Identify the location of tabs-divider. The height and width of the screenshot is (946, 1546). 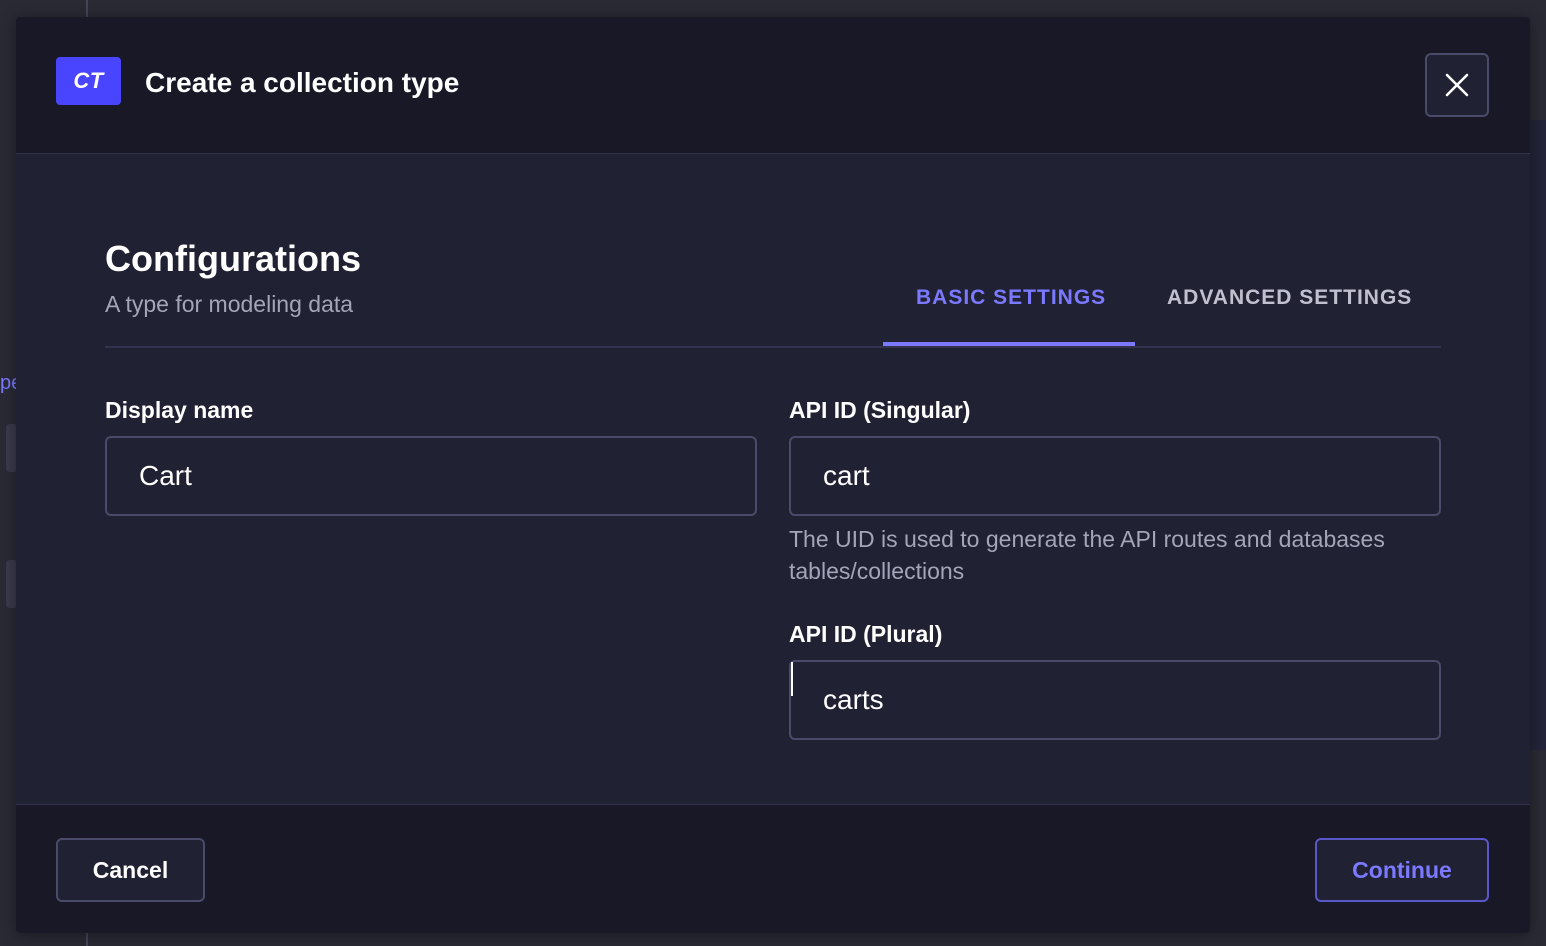
(773, 347).